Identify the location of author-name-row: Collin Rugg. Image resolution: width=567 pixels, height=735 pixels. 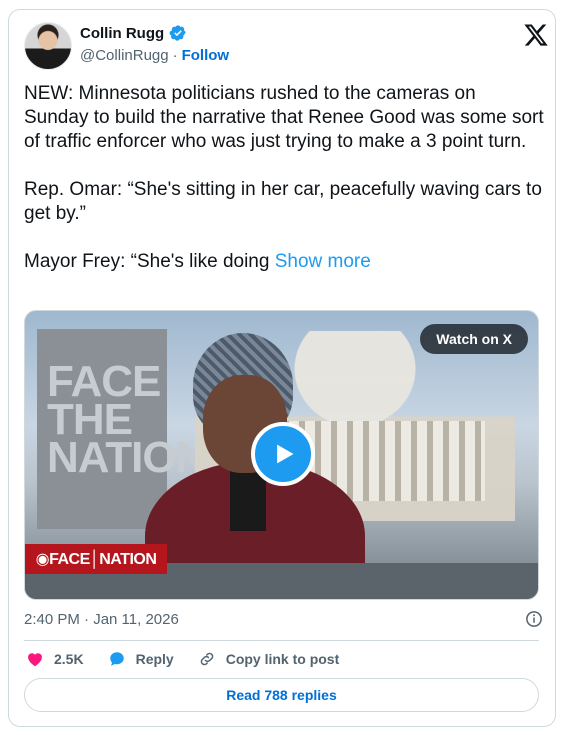
(133, 33).